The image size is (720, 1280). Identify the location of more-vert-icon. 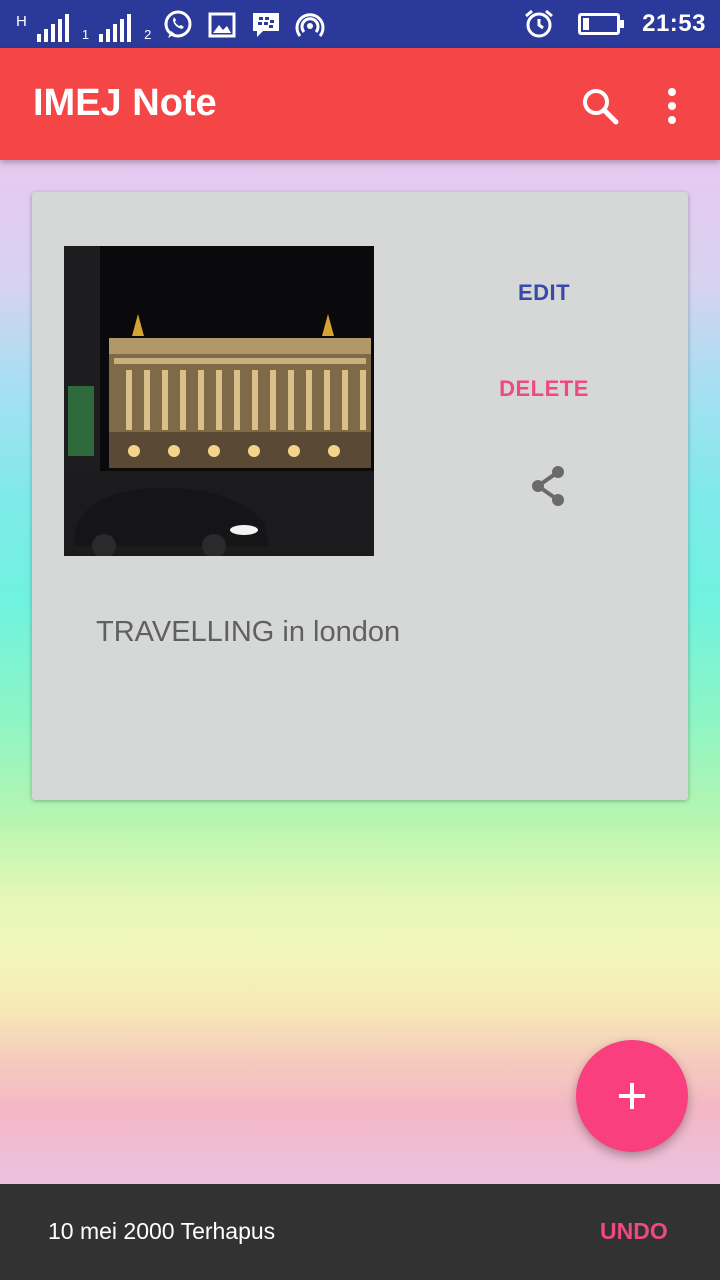
(672, 106).